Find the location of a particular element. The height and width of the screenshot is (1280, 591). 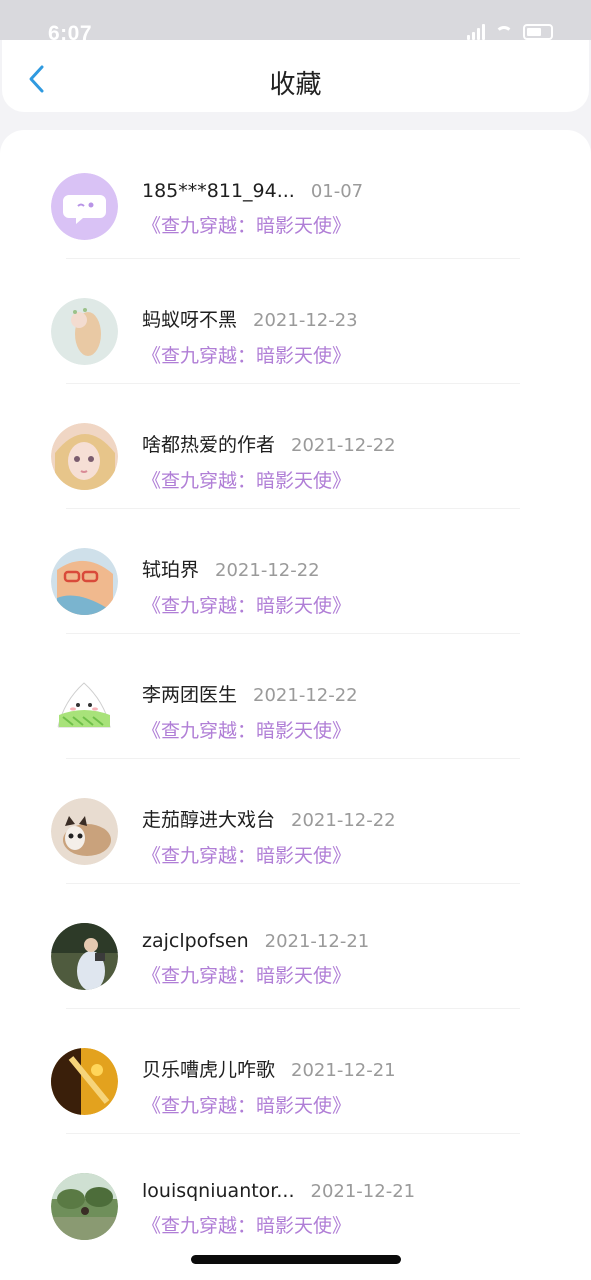

list-item: 李两团医生 2021-12-22 《查九穿越：暗影天使》 is located at coordinates (295, 694).